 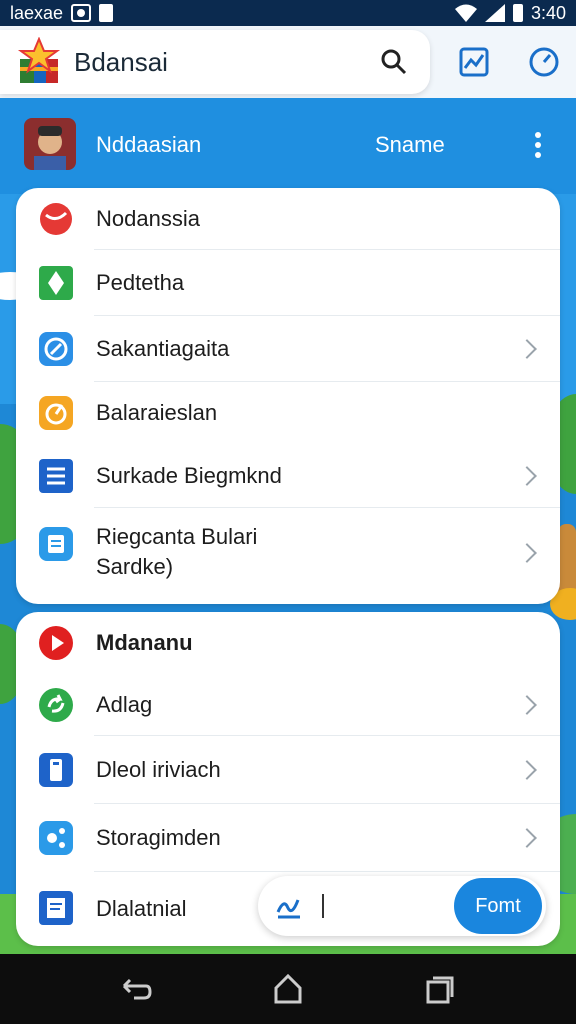 I want to click on system-nav-bar, so click(x=288, y=989).